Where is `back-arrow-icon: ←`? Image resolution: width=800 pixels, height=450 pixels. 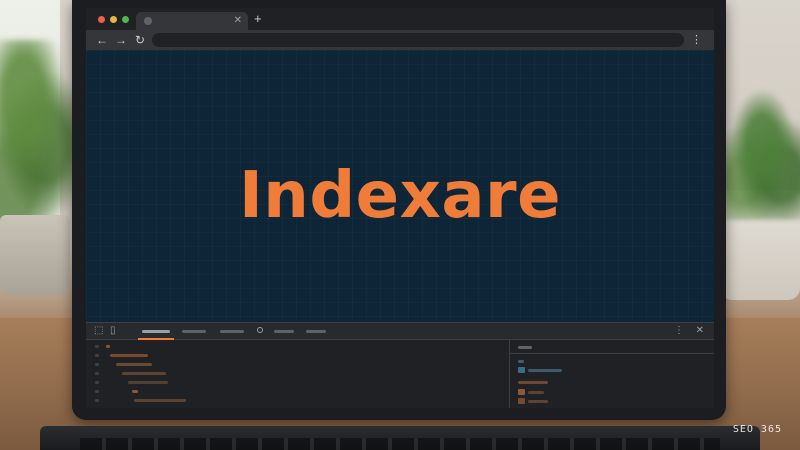
back-arrow-icon: ← is located at coordinates (102, 40).